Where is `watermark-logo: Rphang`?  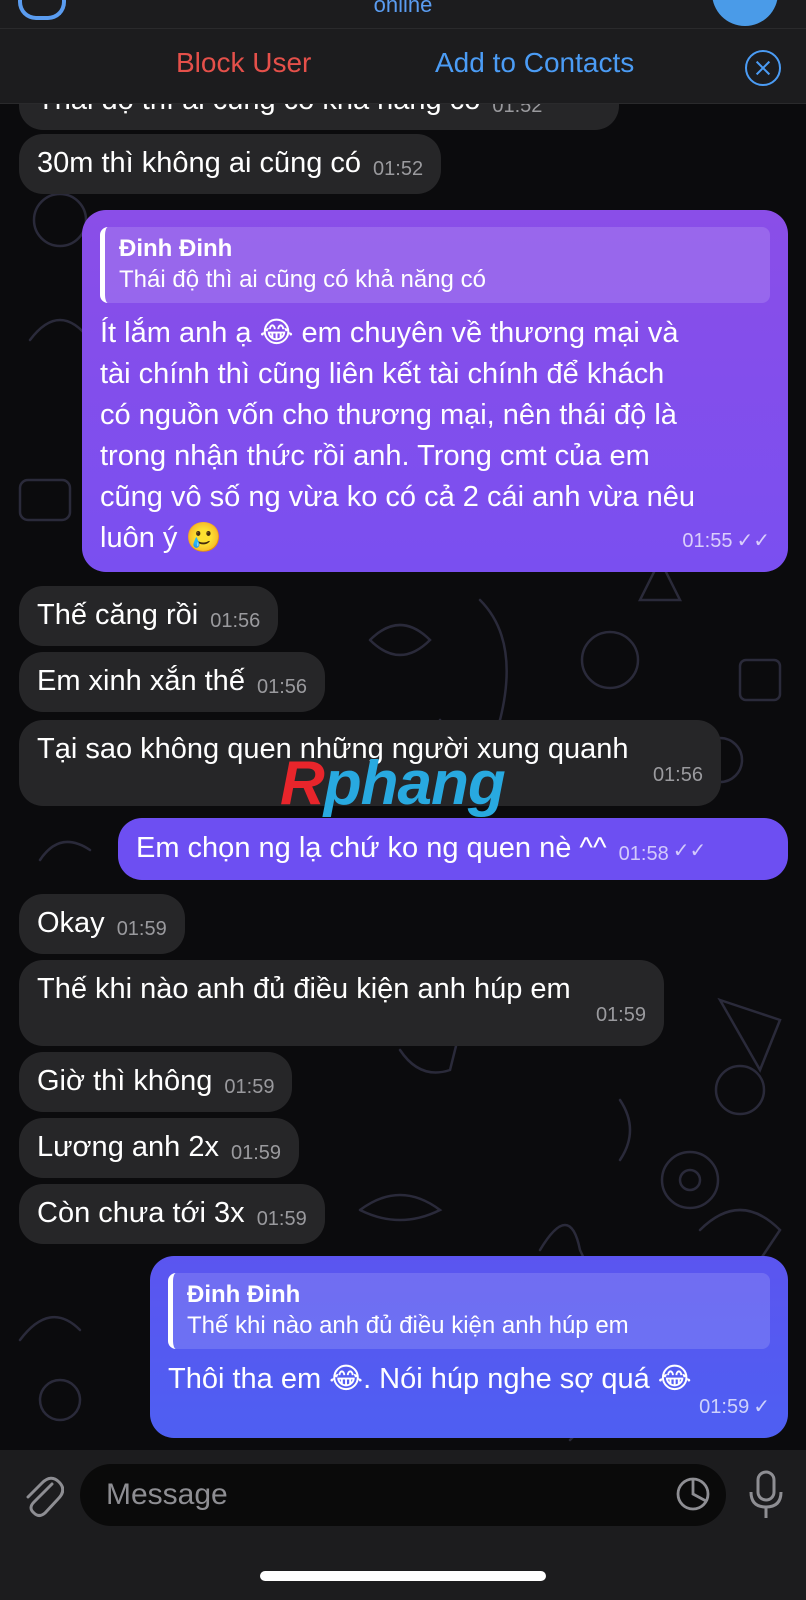 watermark-logo: Rphang is located at coordinates (393, 783).